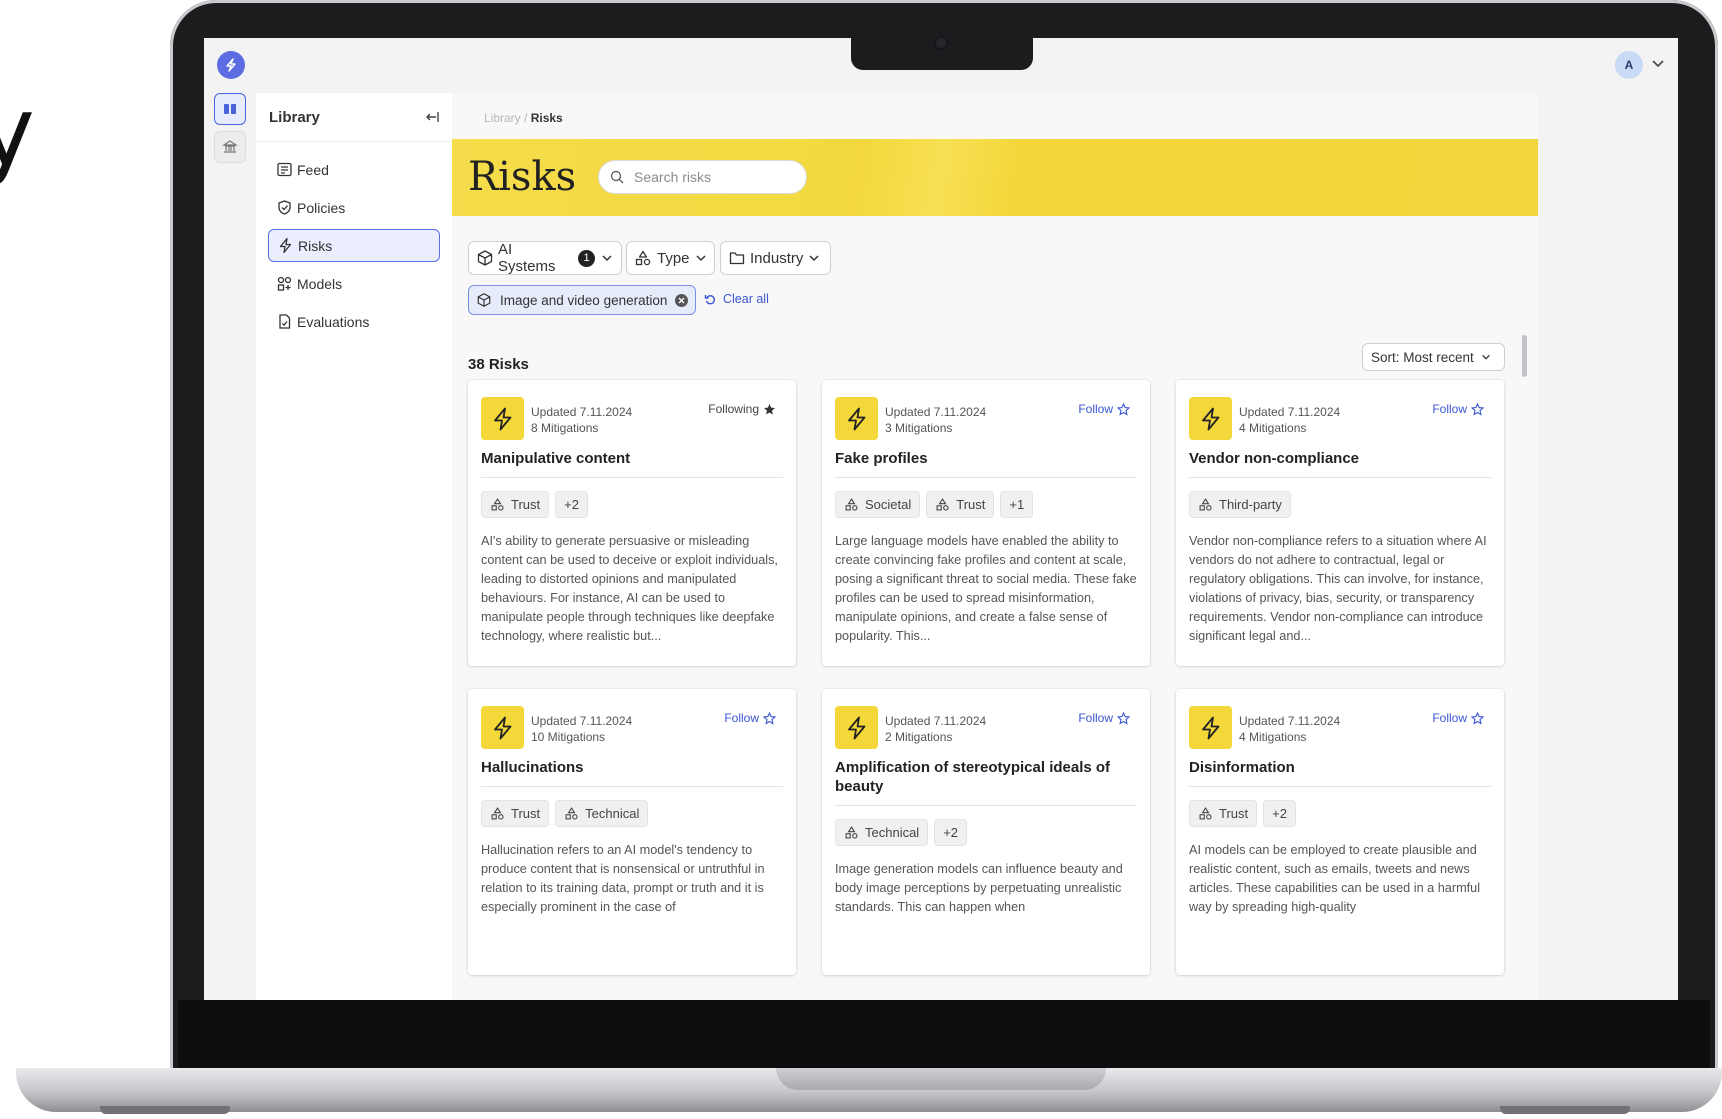 The image size is (1722, 1119). I want to click on sidebar-item-feed: Feed, so click(354, 169).